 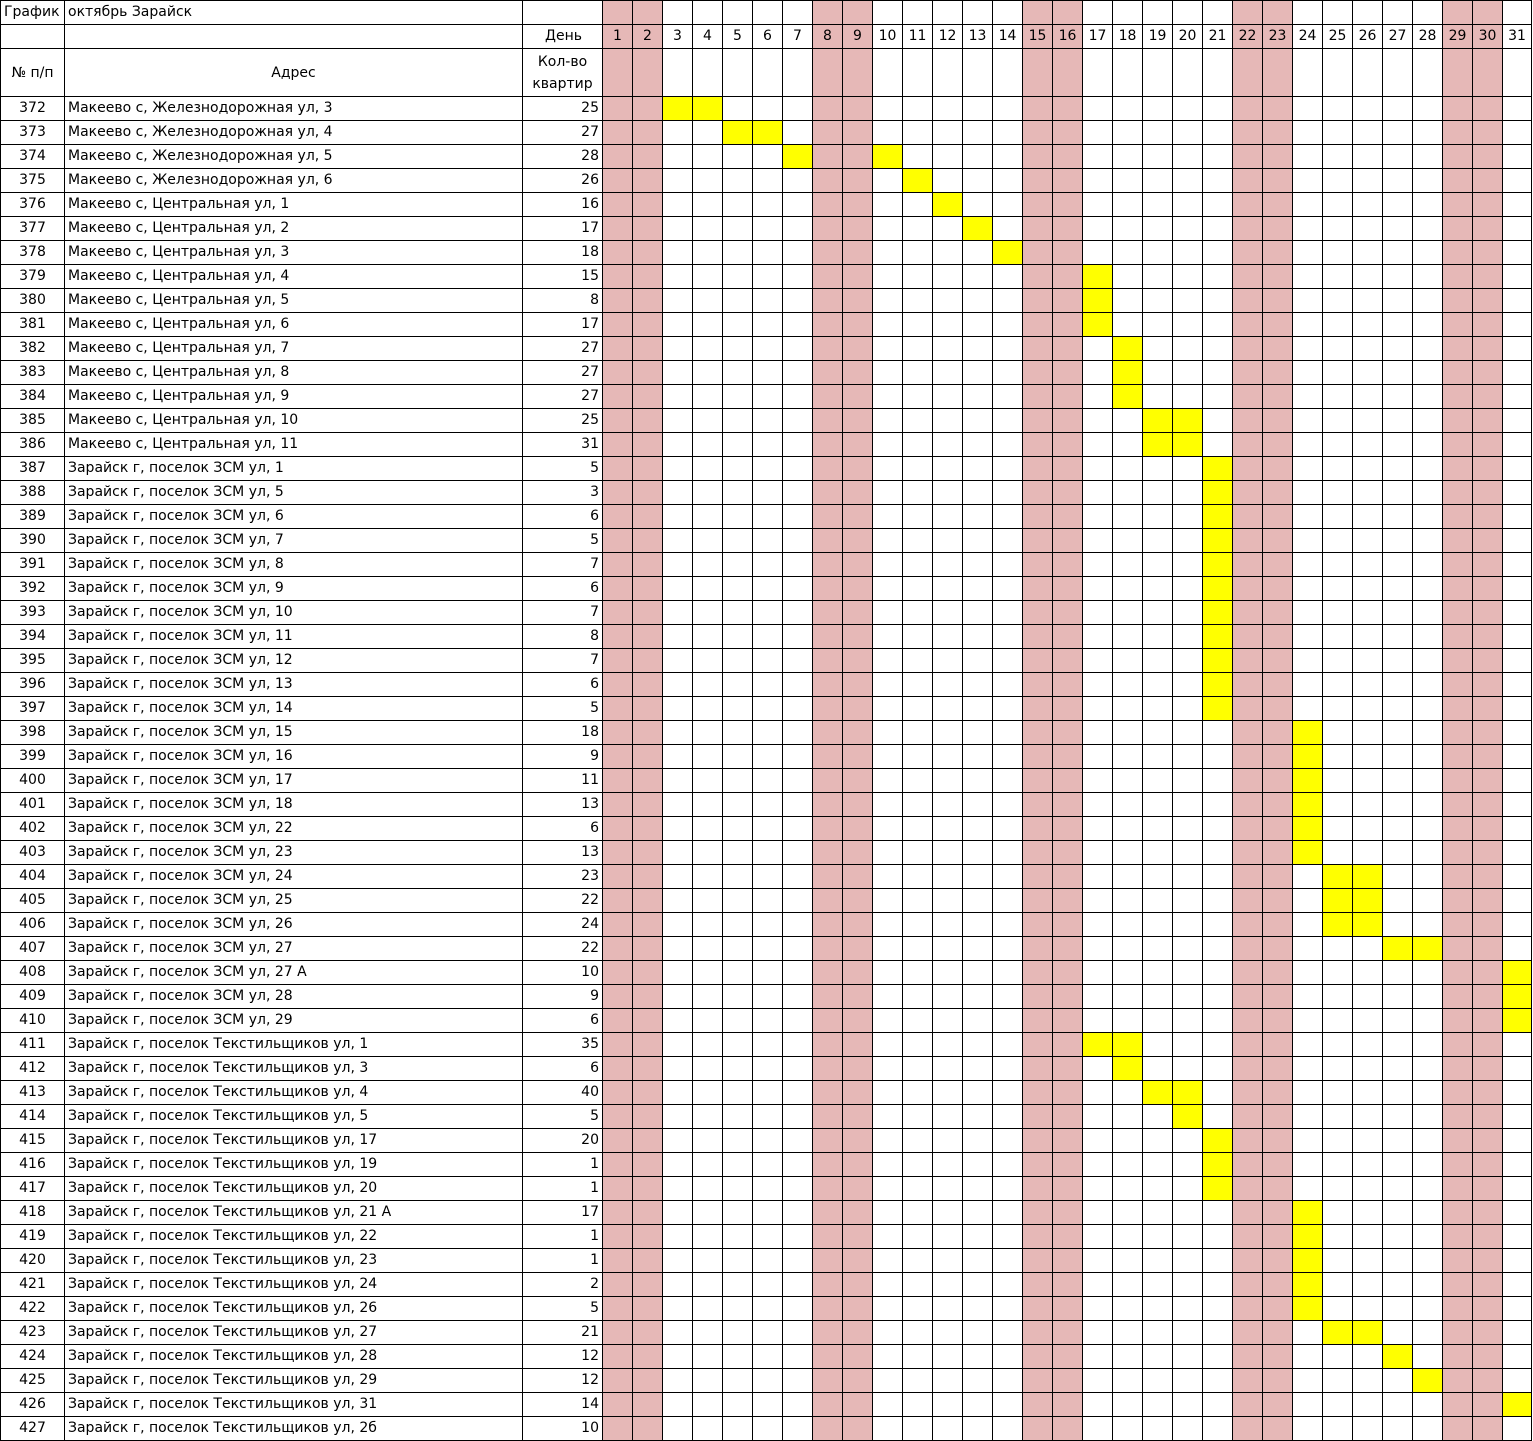 I want to click on address-cell: Зарайск г, поселок ЗСМ ул, 8, so click(x=293, y=564).